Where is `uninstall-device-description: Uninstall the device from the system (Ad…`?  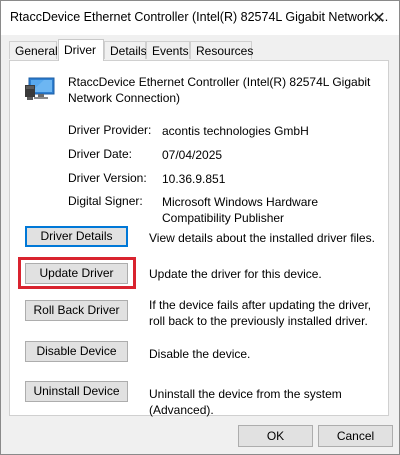 uninstall-device-description: Uninstall the device from the system (Ad… is located at coordinates (245, 402).